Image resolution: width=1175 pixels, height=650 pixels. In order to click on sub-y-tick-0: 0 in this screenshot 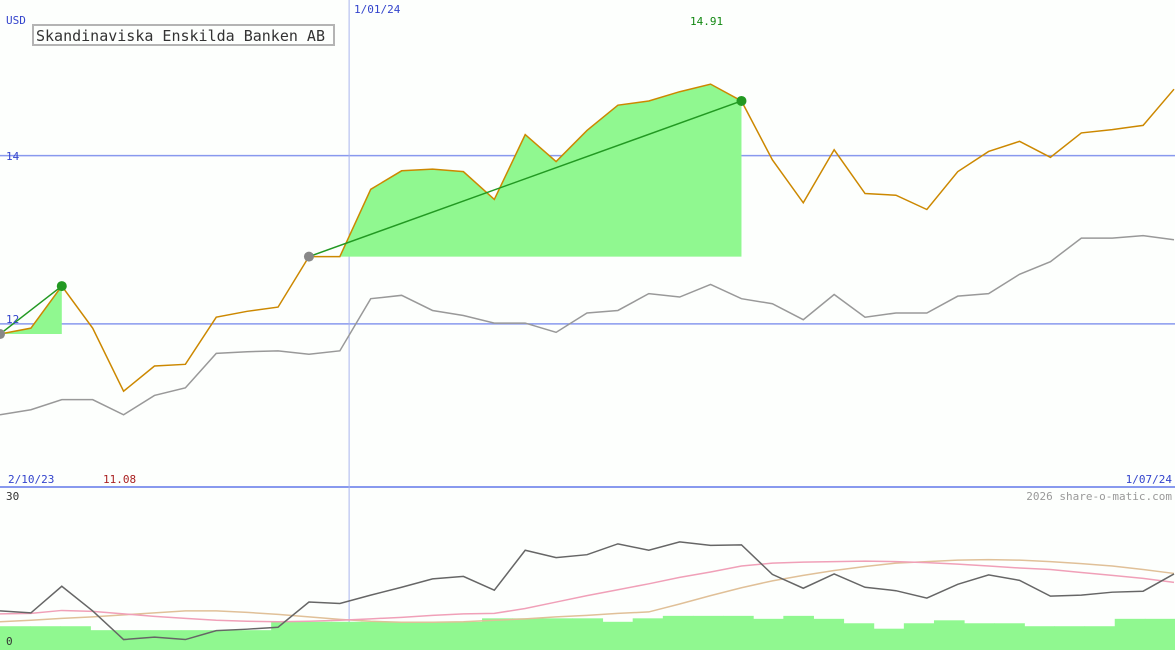, I will do `click(9, 641)`.